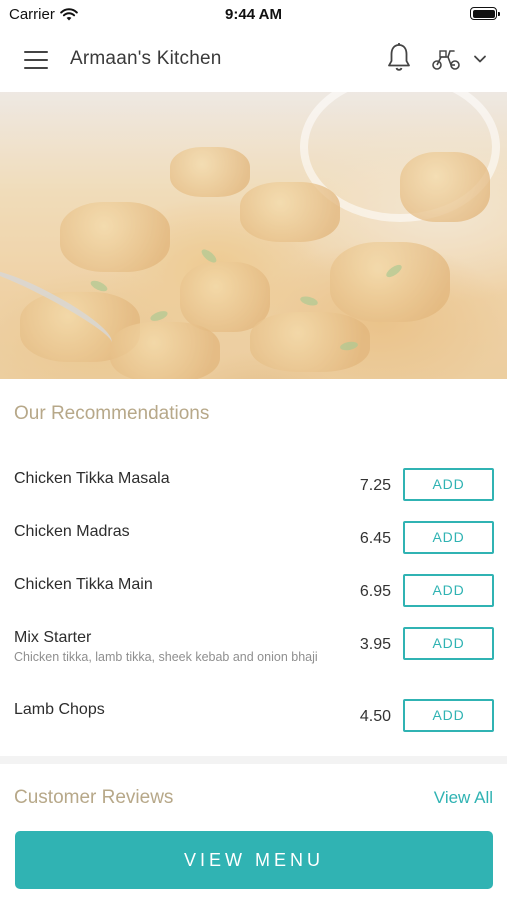 The height and width of the screenshot is (900, 507). What do you see at coordinates (463, 798) in the screenshot?
I see `view-all-reviews-link: View All` at bounding box center [463, 798].